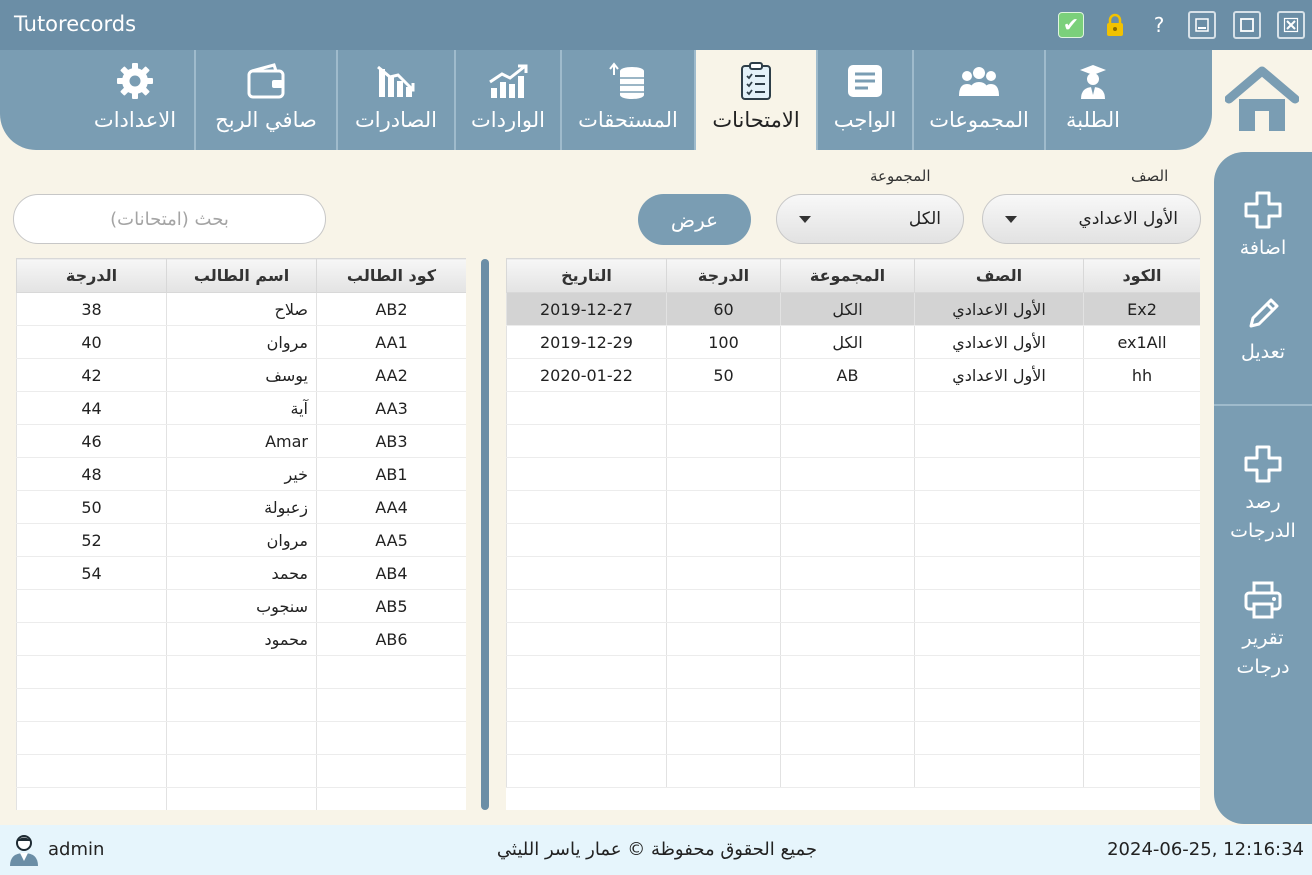 The image size is (1312, 875). What do you see at coordinates (241, 408) in the screenshot?
I see `student-row: AA3 آية 44` at bounding box center [241, 408].